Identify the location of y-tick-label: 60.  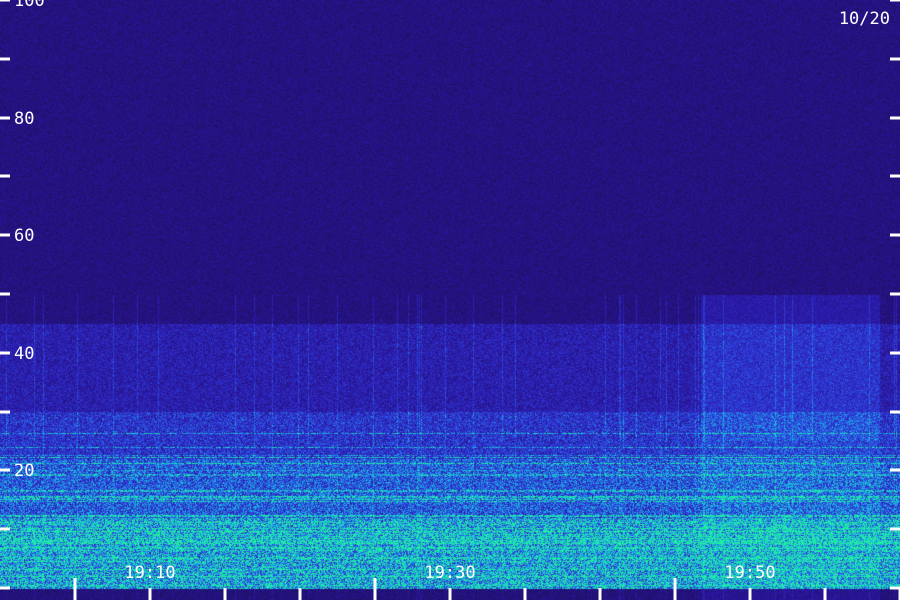
(24, 236).